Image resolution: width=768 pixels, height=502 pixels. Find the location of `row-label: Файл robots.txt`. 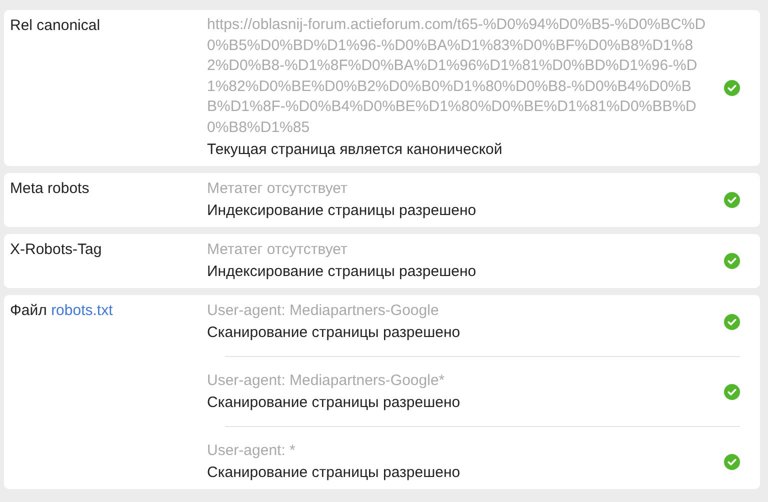

row-label: Файл robots.txt is located at coordinates (62, 310).